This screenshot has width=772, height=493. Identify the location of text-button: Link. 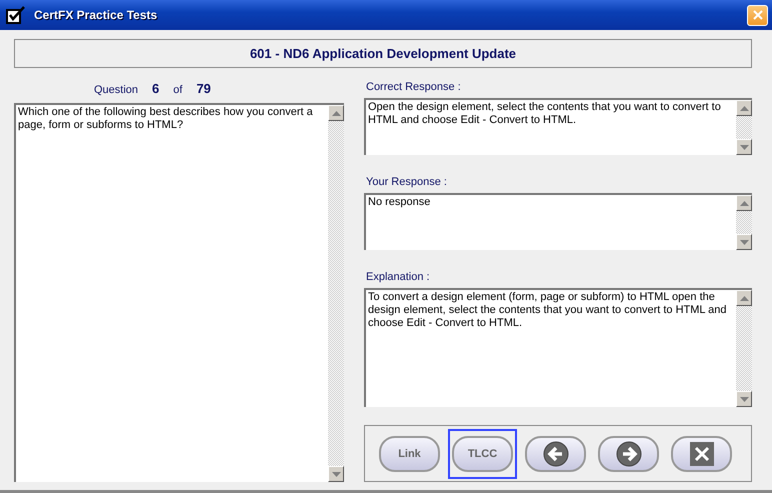
(409, 454).